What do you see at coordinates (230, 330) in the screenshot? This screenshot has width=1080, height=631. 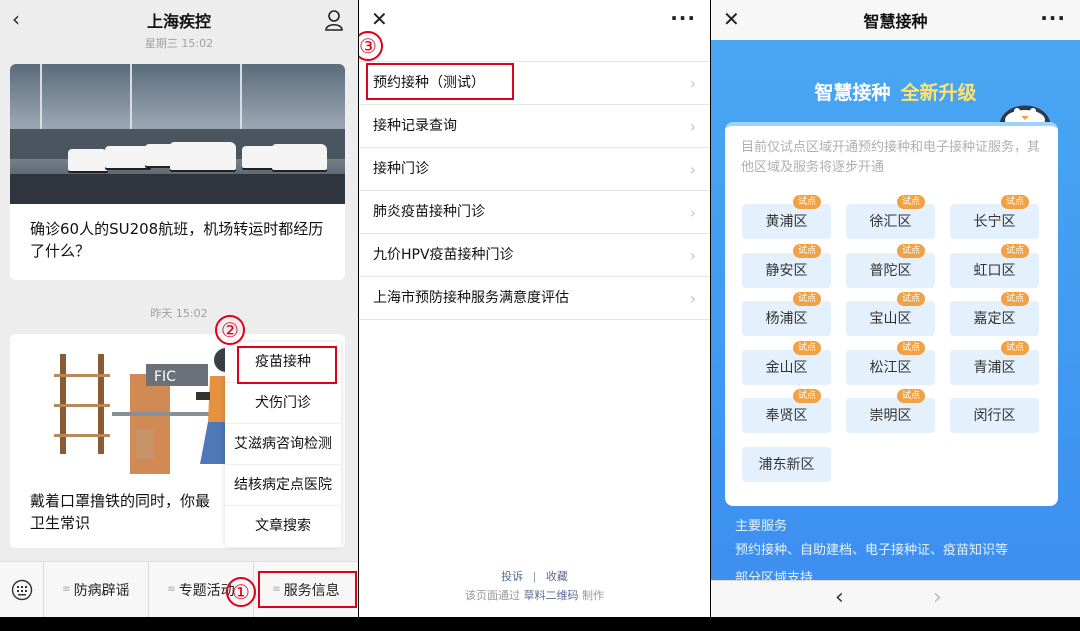 I see `step-marker-2: ②` at bounding box center [230, 330].